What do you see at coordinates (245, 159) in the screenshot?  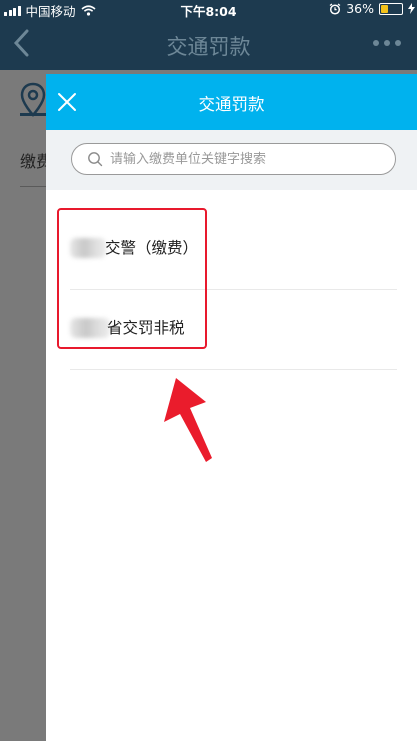 I see `search-input` at bounding box center [245, 159].